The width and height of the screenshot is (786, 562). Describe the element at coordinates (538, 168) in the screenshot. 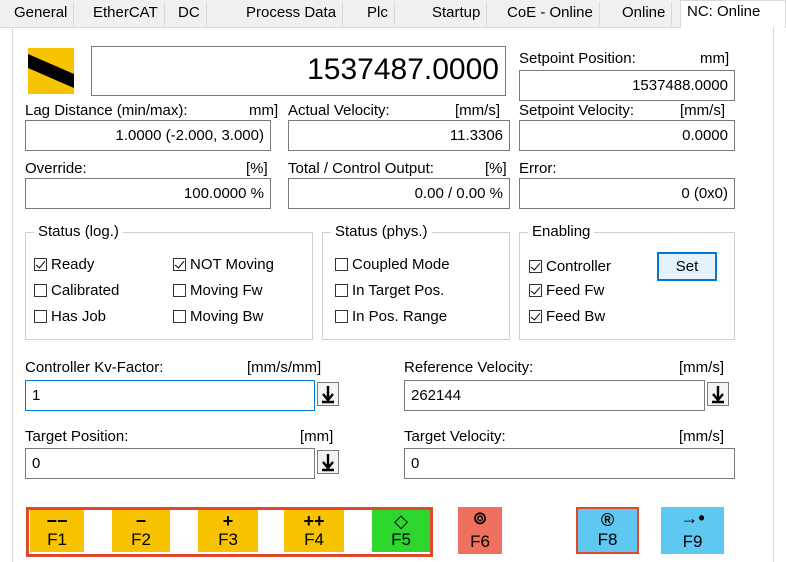

I see `error-label: Error:` at that location.